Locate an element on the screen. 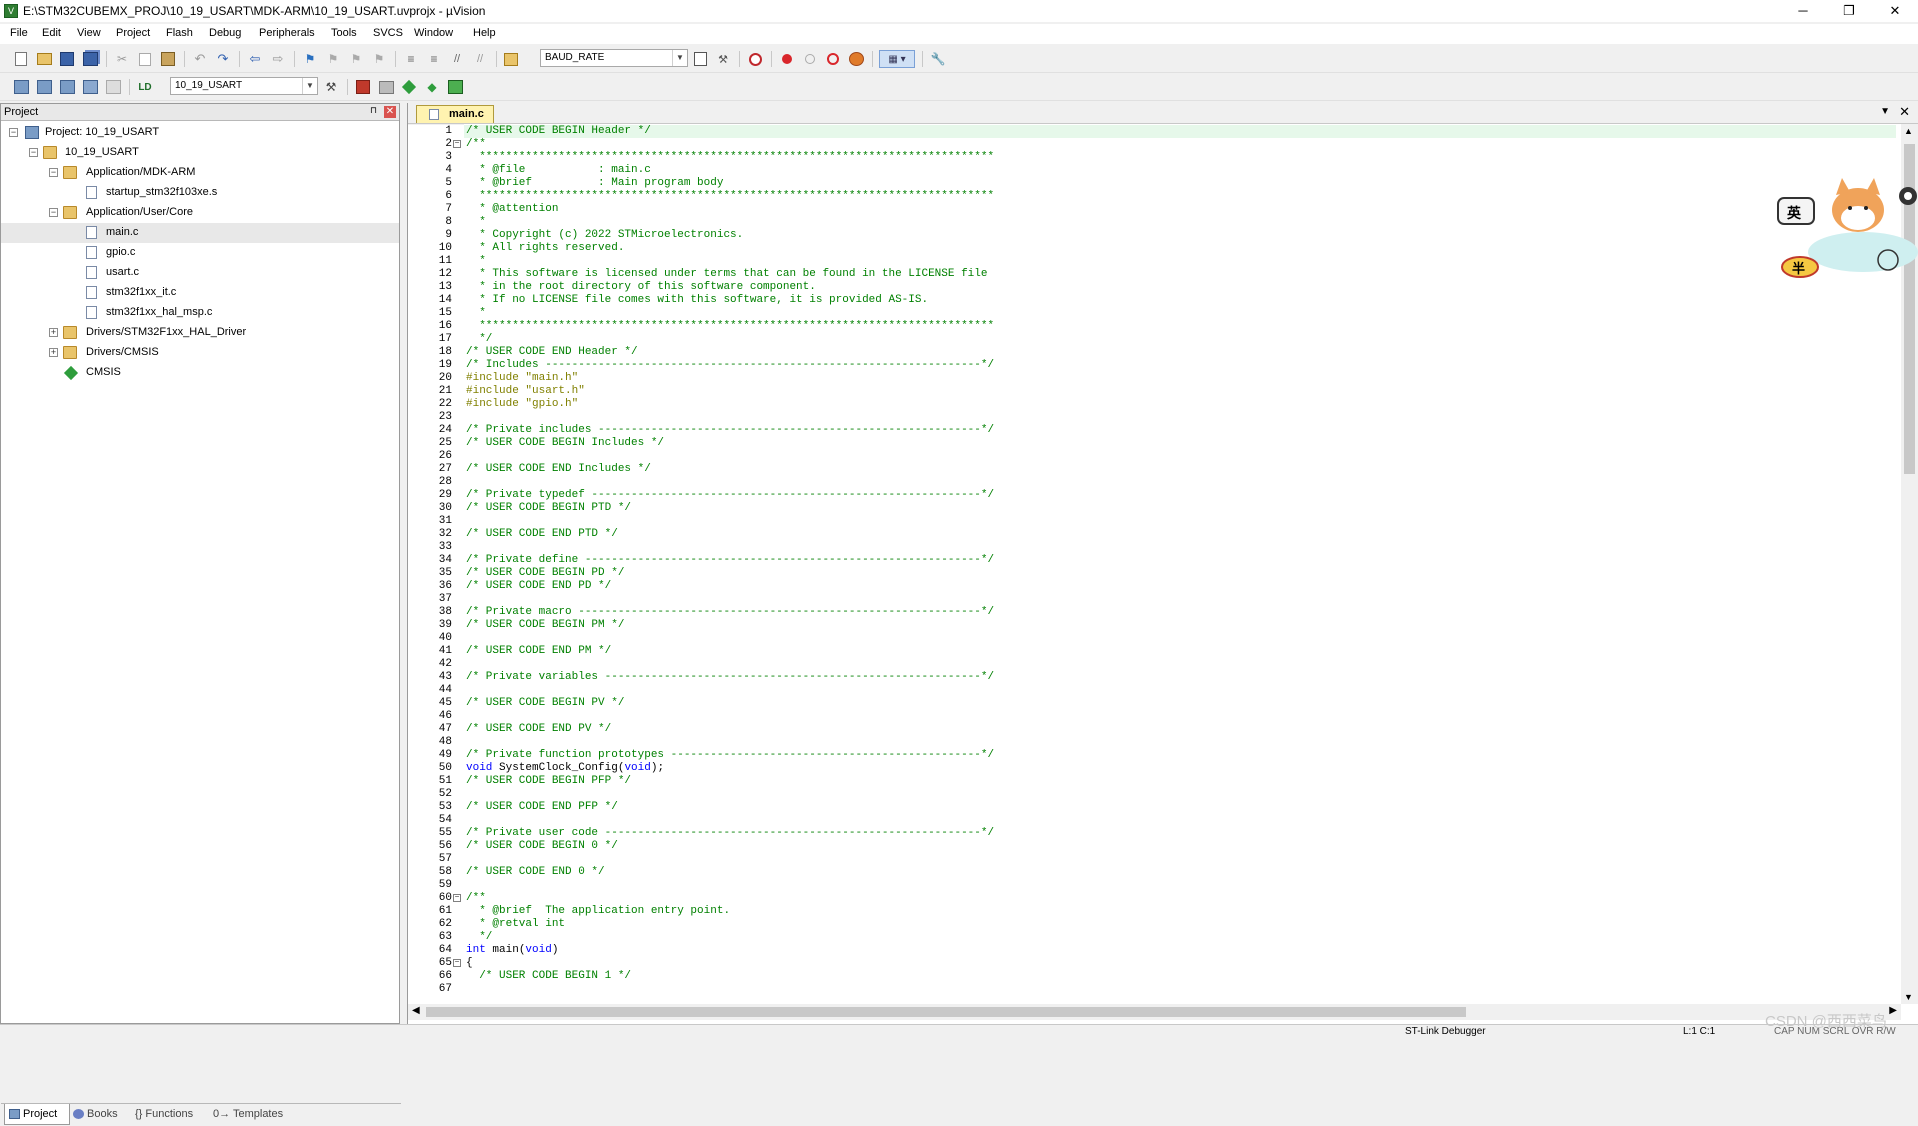 This screenshot has height=1126, width=1918. tree-toggle: + is located at coordinates (53, 352).